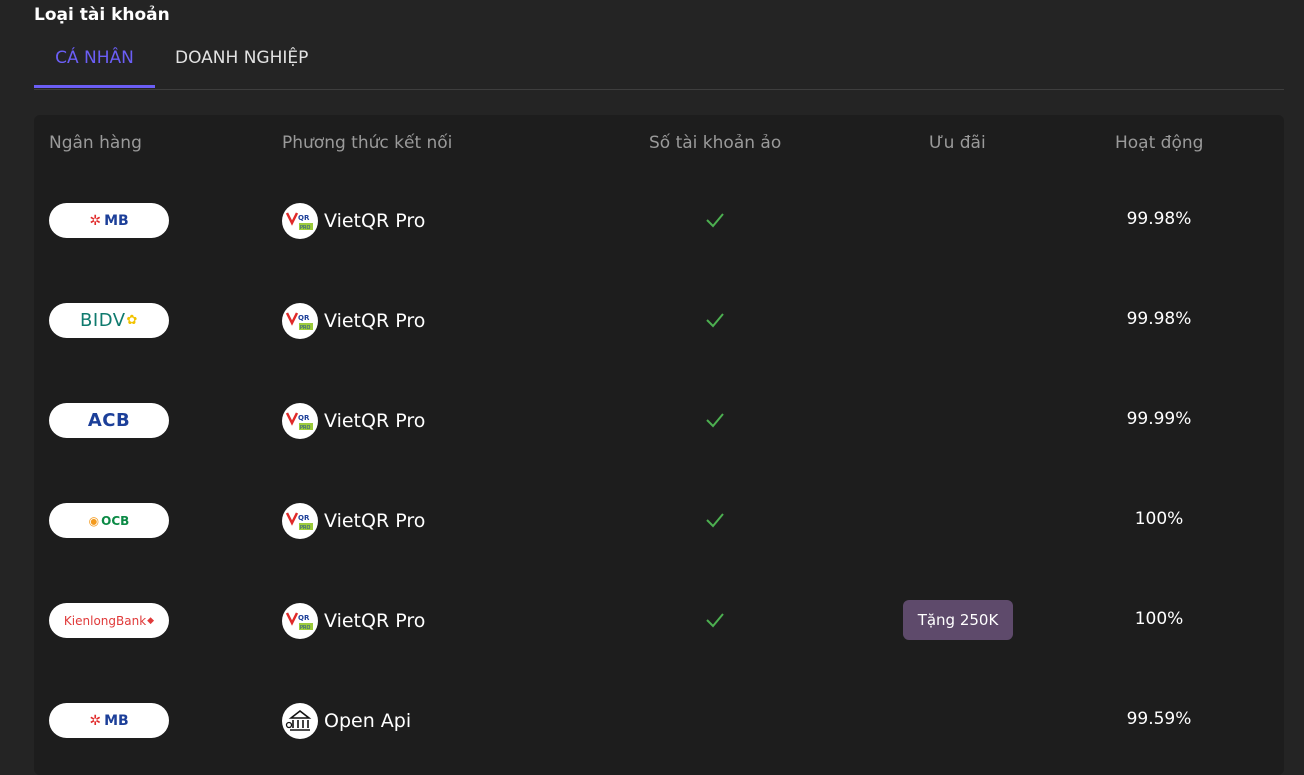 This screenshot has width=1304, height=775. Describe the element at coordinates (95, 143) in the screenshot. I see `header-bank: Ngân hàng` at that location.